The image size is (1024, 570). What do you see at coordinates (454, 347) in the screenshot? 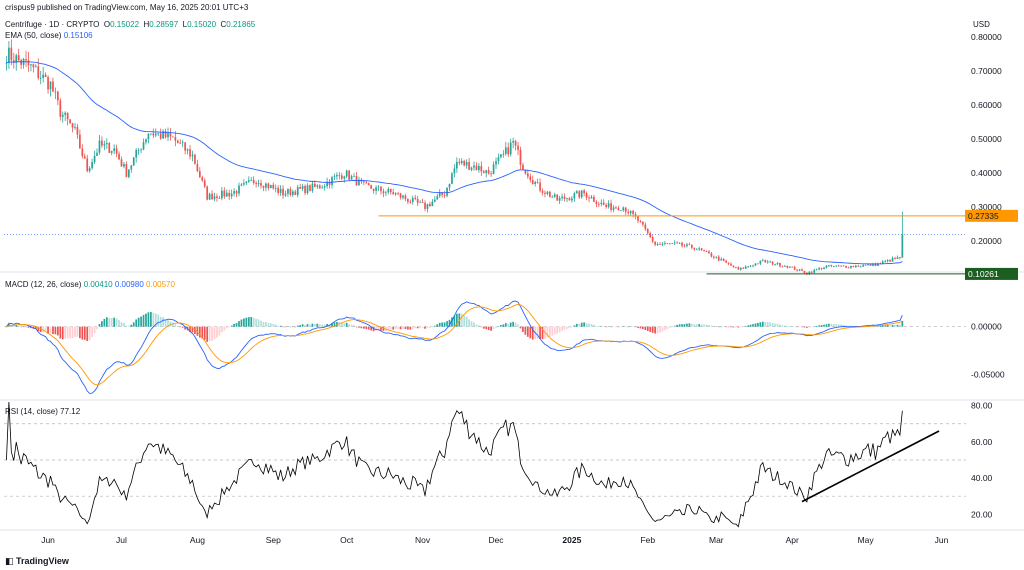
I see `macd-line` at bounding box center [454, 347].